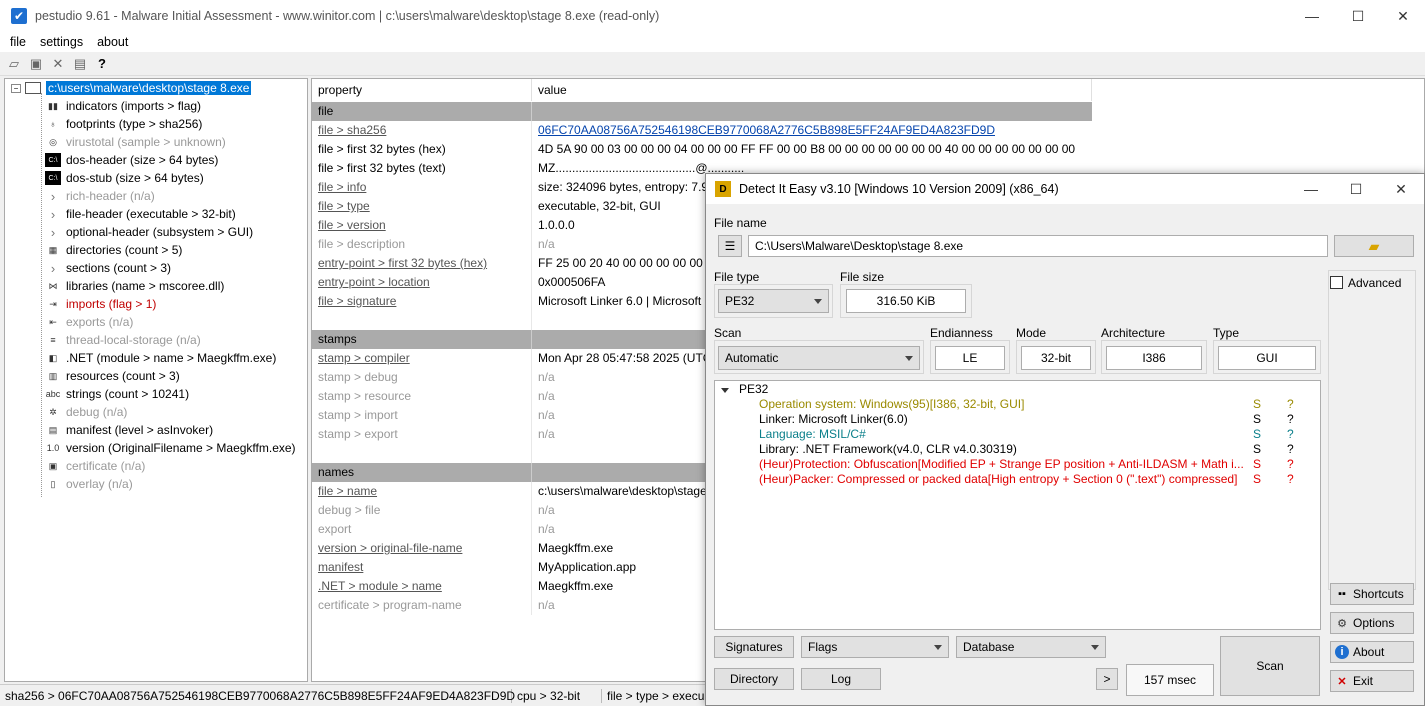 The height and width of the screenshot is (706, 1425). I want to click on property-cell: file > info, so click(422, 187).